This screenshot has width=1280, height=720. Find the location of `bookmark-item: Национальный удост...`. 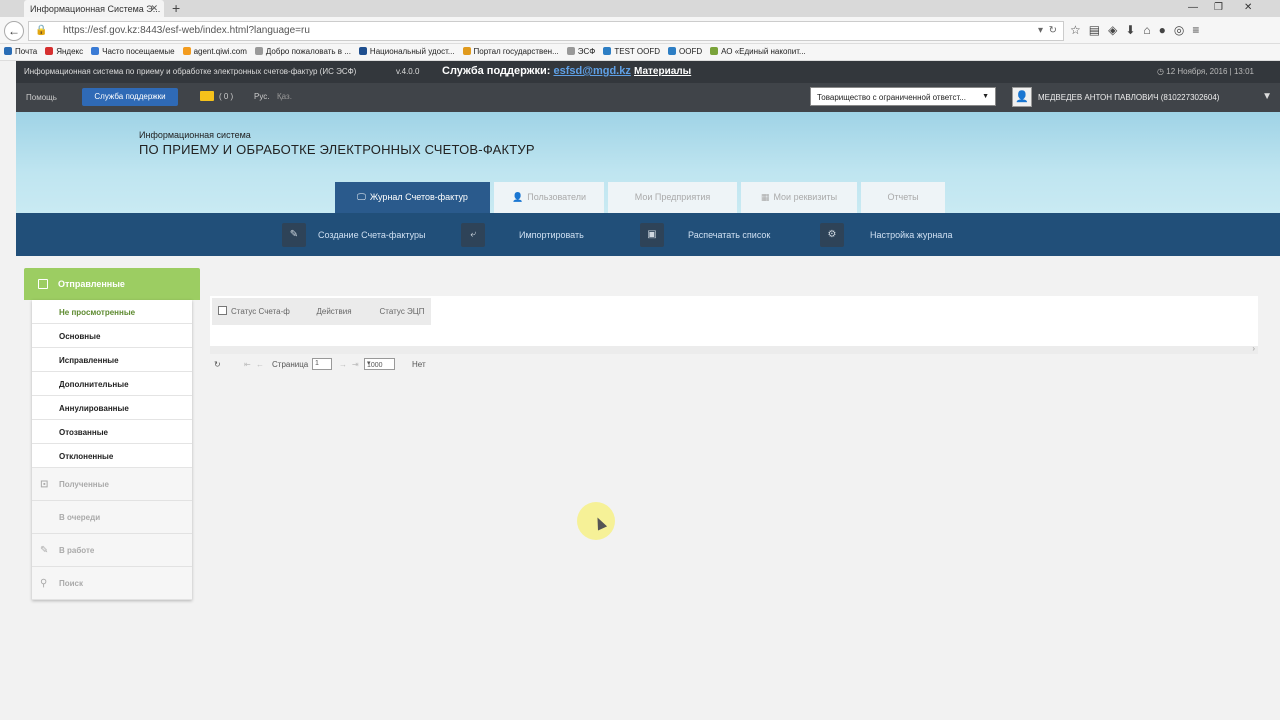

bookmark-item: Национальный удост... is located at coordinates (406, 51).